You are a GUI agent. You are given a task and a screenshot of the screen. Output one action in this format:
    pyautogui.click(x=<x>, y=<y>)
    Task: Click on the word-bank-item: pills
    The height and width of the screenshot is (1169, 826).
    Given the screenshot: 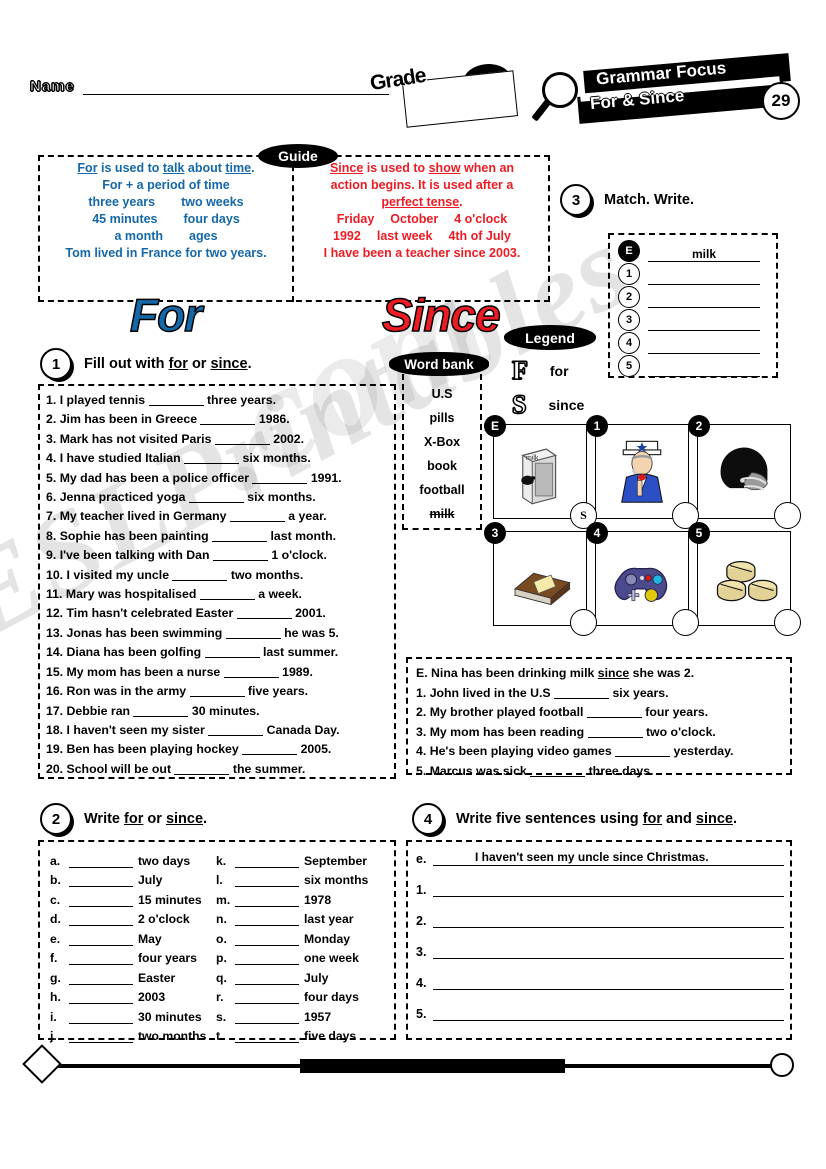 What is the action you would take?
    pyautogui.click(x=442, y=418)
    